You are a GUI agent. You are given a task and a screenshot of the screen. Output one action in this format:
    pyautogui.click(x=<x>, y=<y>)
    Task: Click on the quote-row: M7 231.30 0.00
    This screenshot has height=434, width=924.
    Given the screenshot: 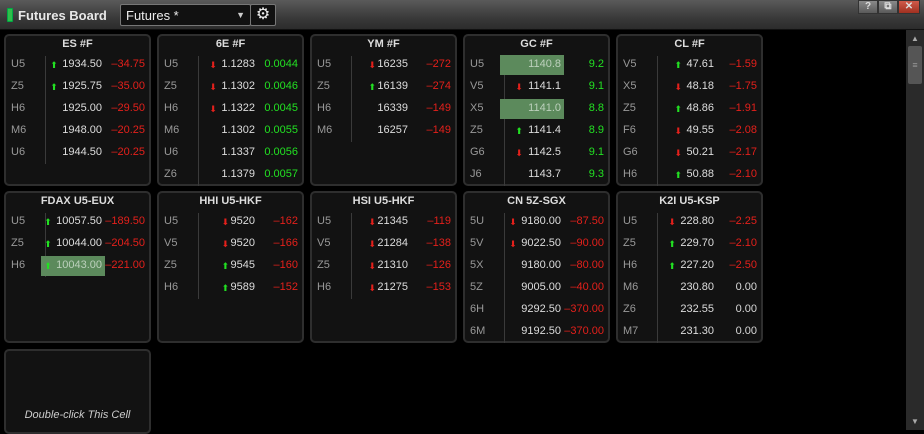 What is the action you would take?
    pyautogui.click(x=689, y=332)
    